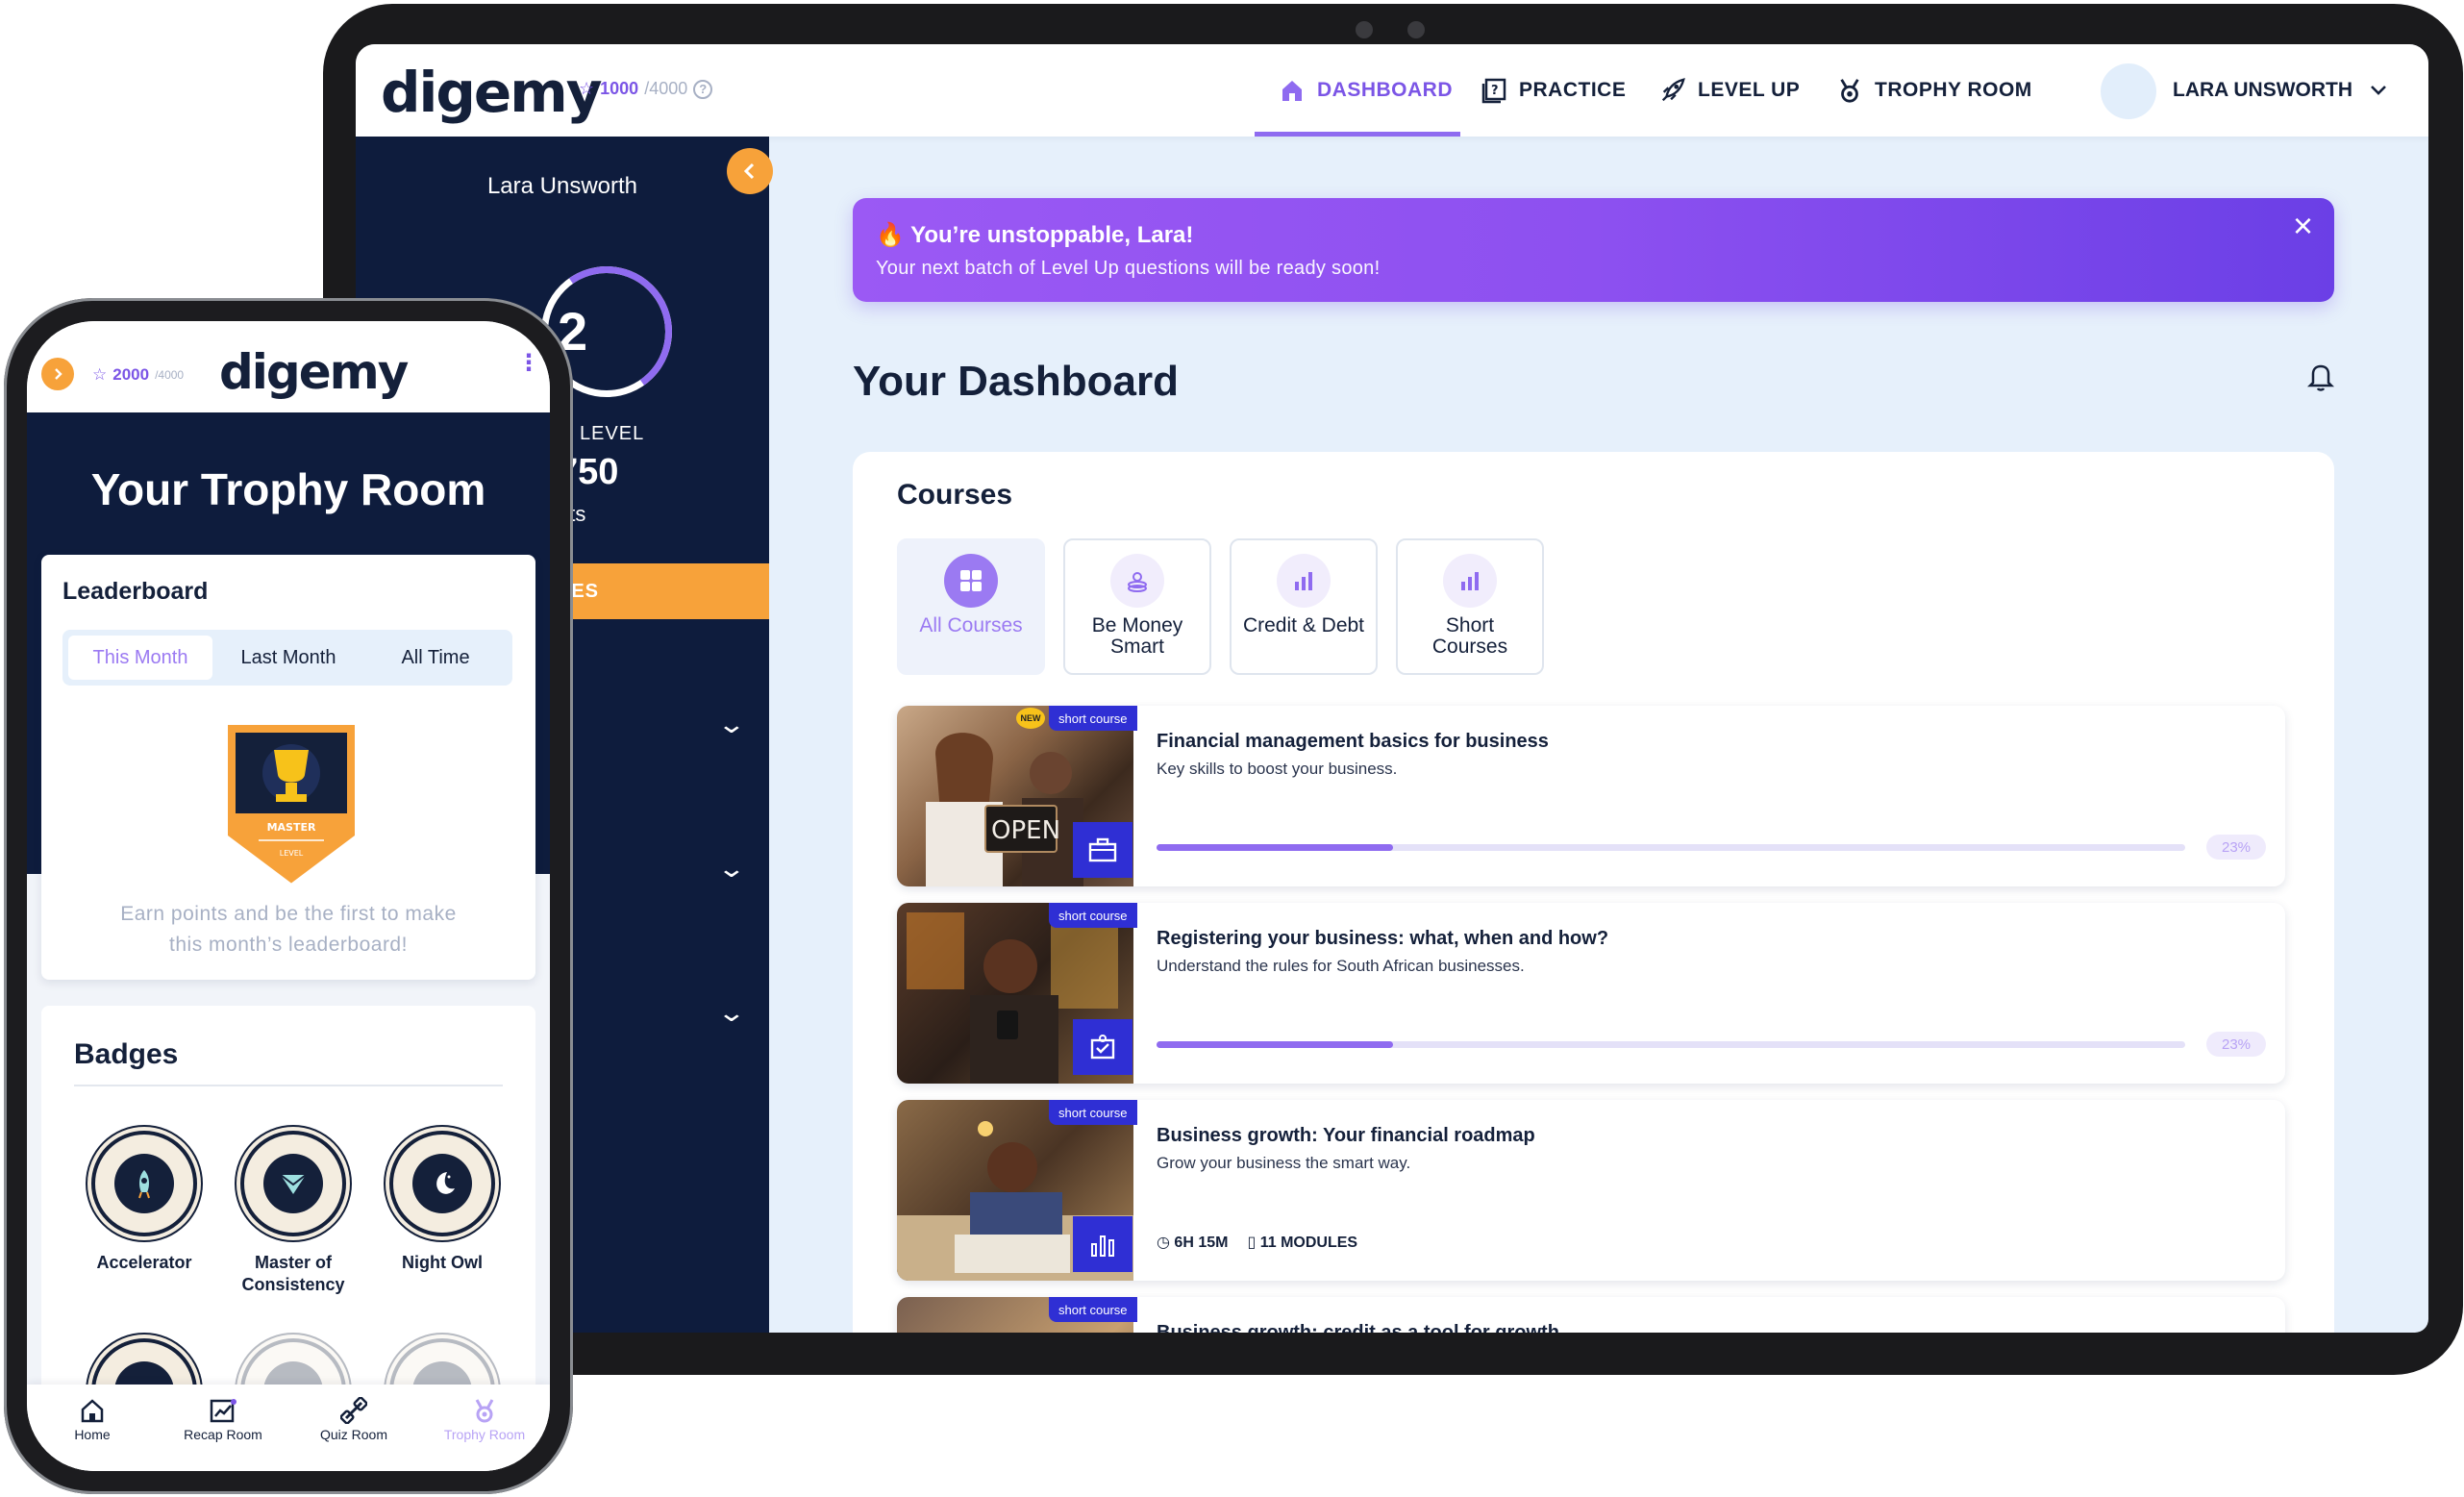 This screenshot has height=1497, width=2464. I want to click on bottom-nav-quiz-room: Quiz Room, so click(353, 1418).